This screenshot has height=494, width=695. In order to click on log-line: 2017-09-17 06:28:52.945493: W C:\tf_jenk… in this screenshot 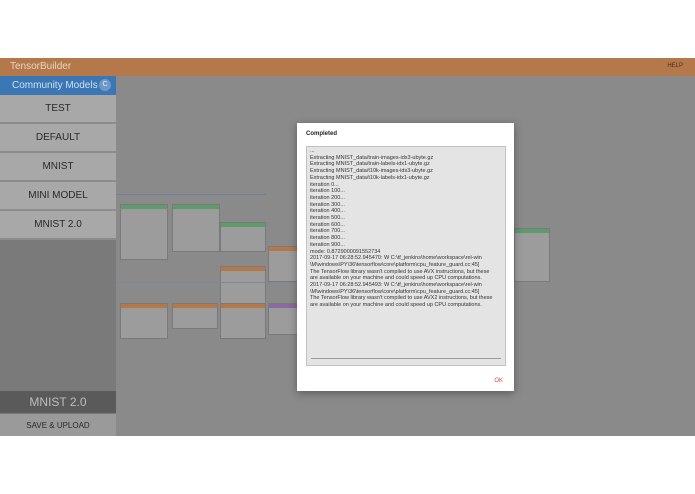, I will do `click(396, 285)`.